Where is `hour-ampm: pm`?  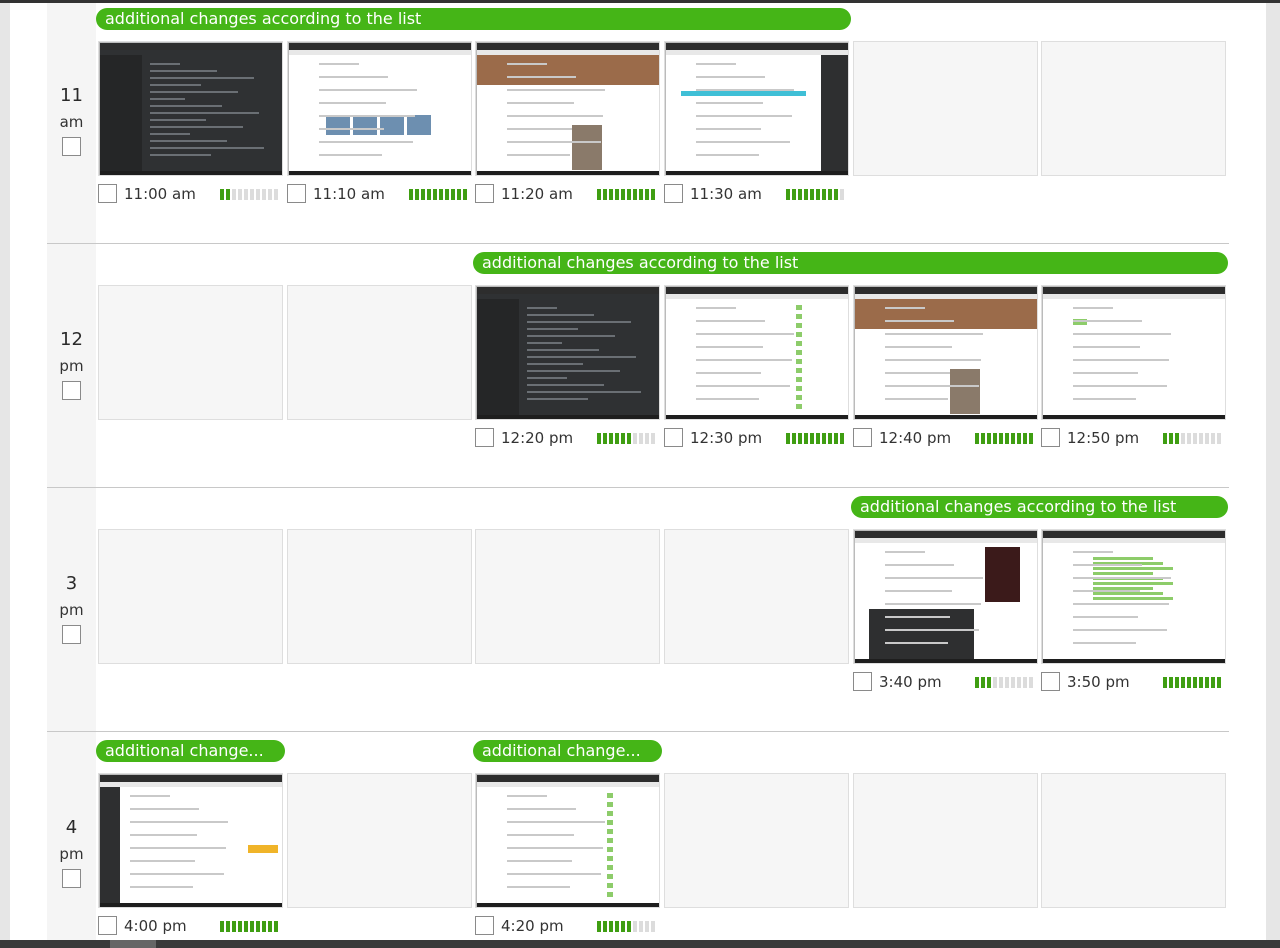
hour-ampm: pm is located at coordinates (71, 610).